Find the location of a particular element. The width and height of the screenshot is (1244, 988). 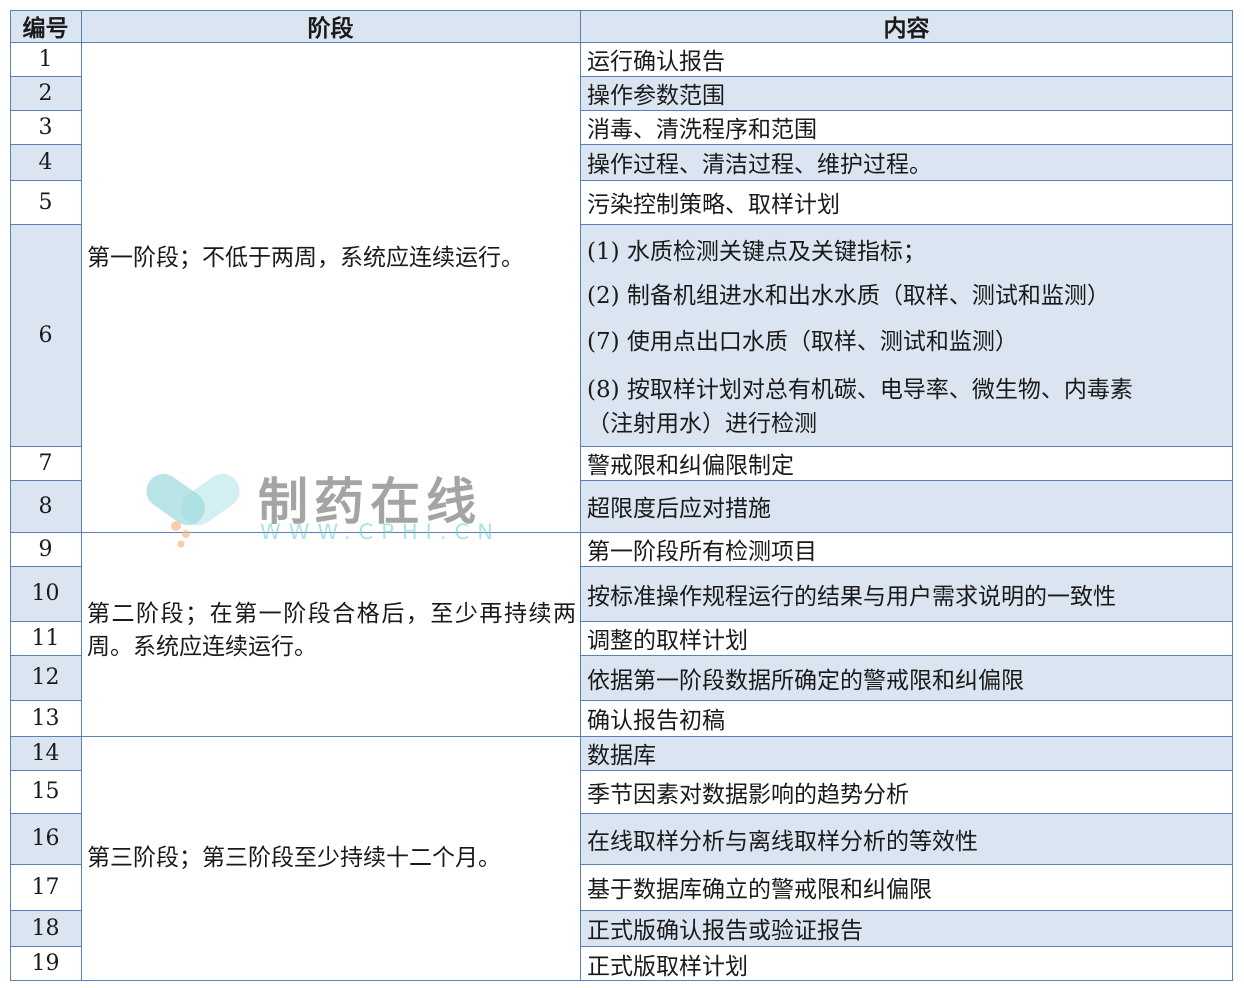

row-number: 1 is located at coordinates (45, 59).